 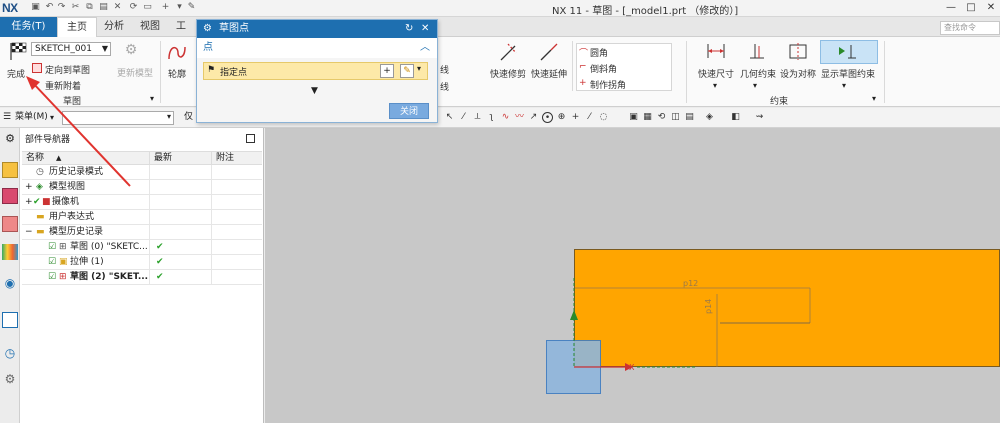 I want to click on line-icon: ⁄, so click(x=463, y=117).